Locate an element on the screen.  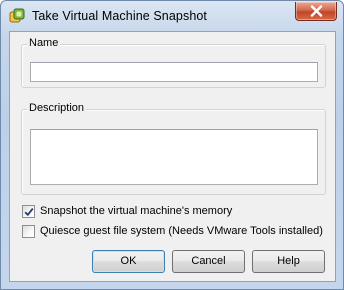
memory-checkbox is located at coordinates (28, 211).